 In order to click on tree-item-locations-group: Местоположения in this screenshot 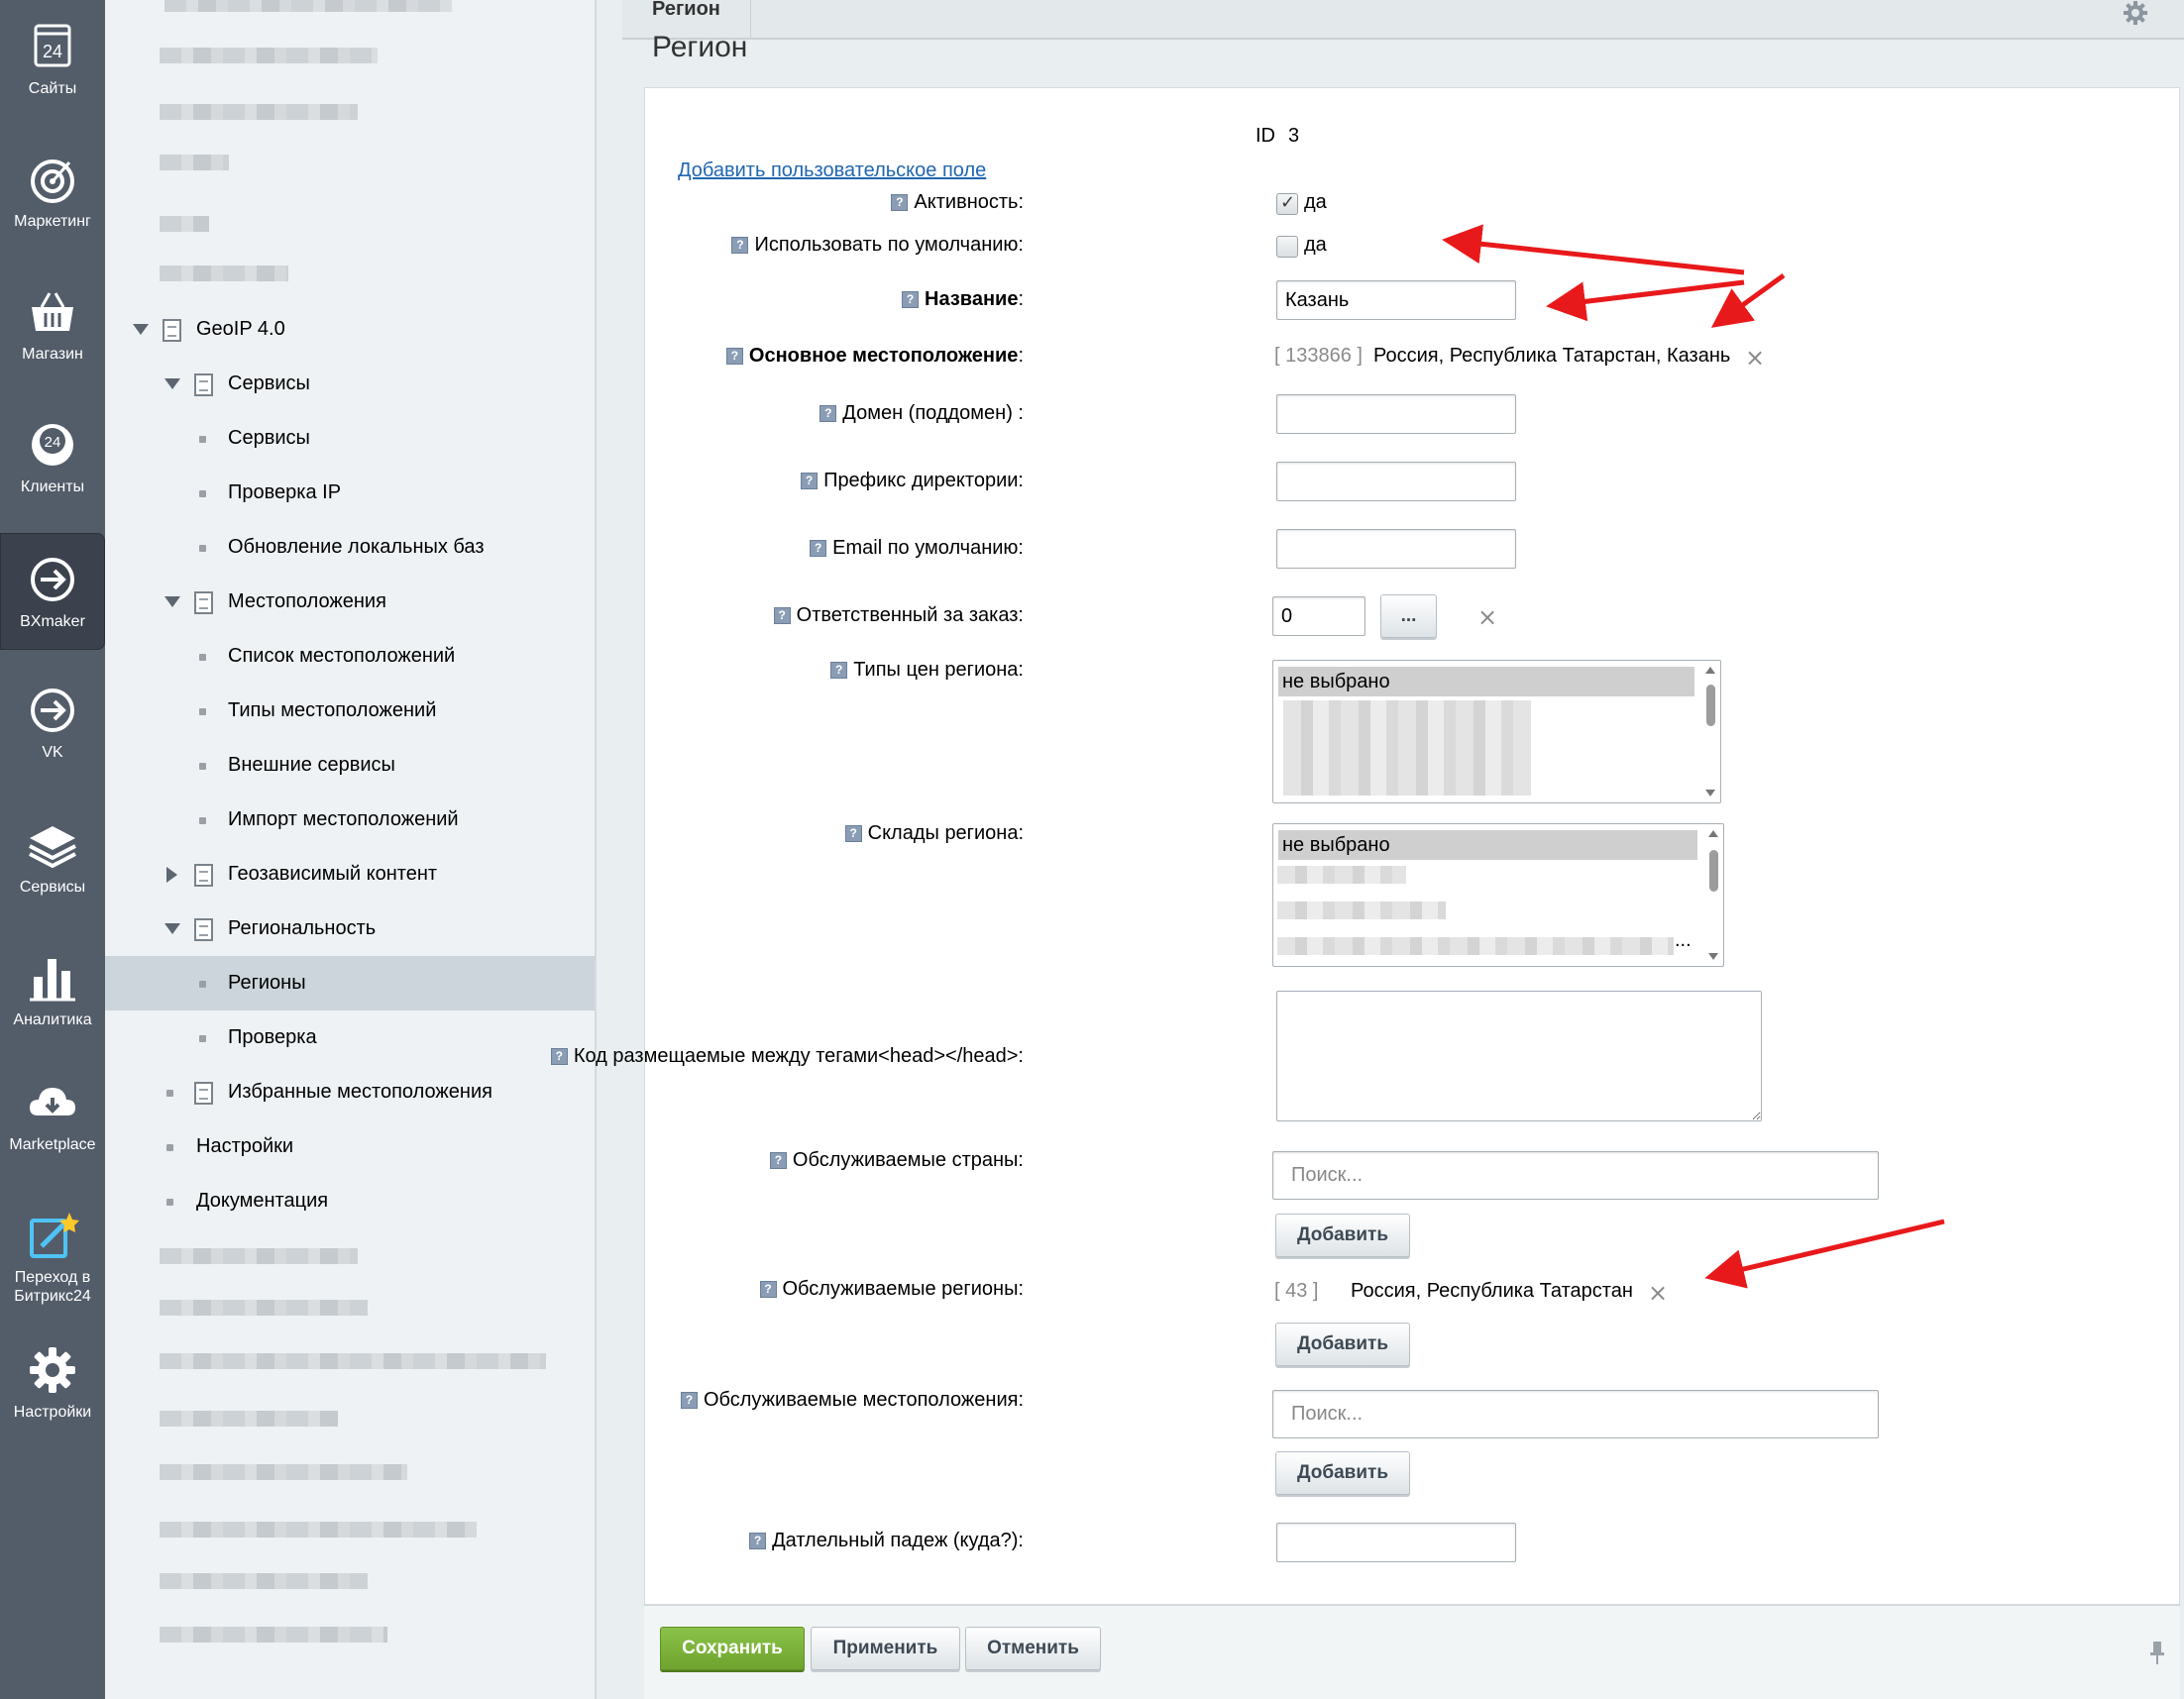, I will do `click(350, 602)`.